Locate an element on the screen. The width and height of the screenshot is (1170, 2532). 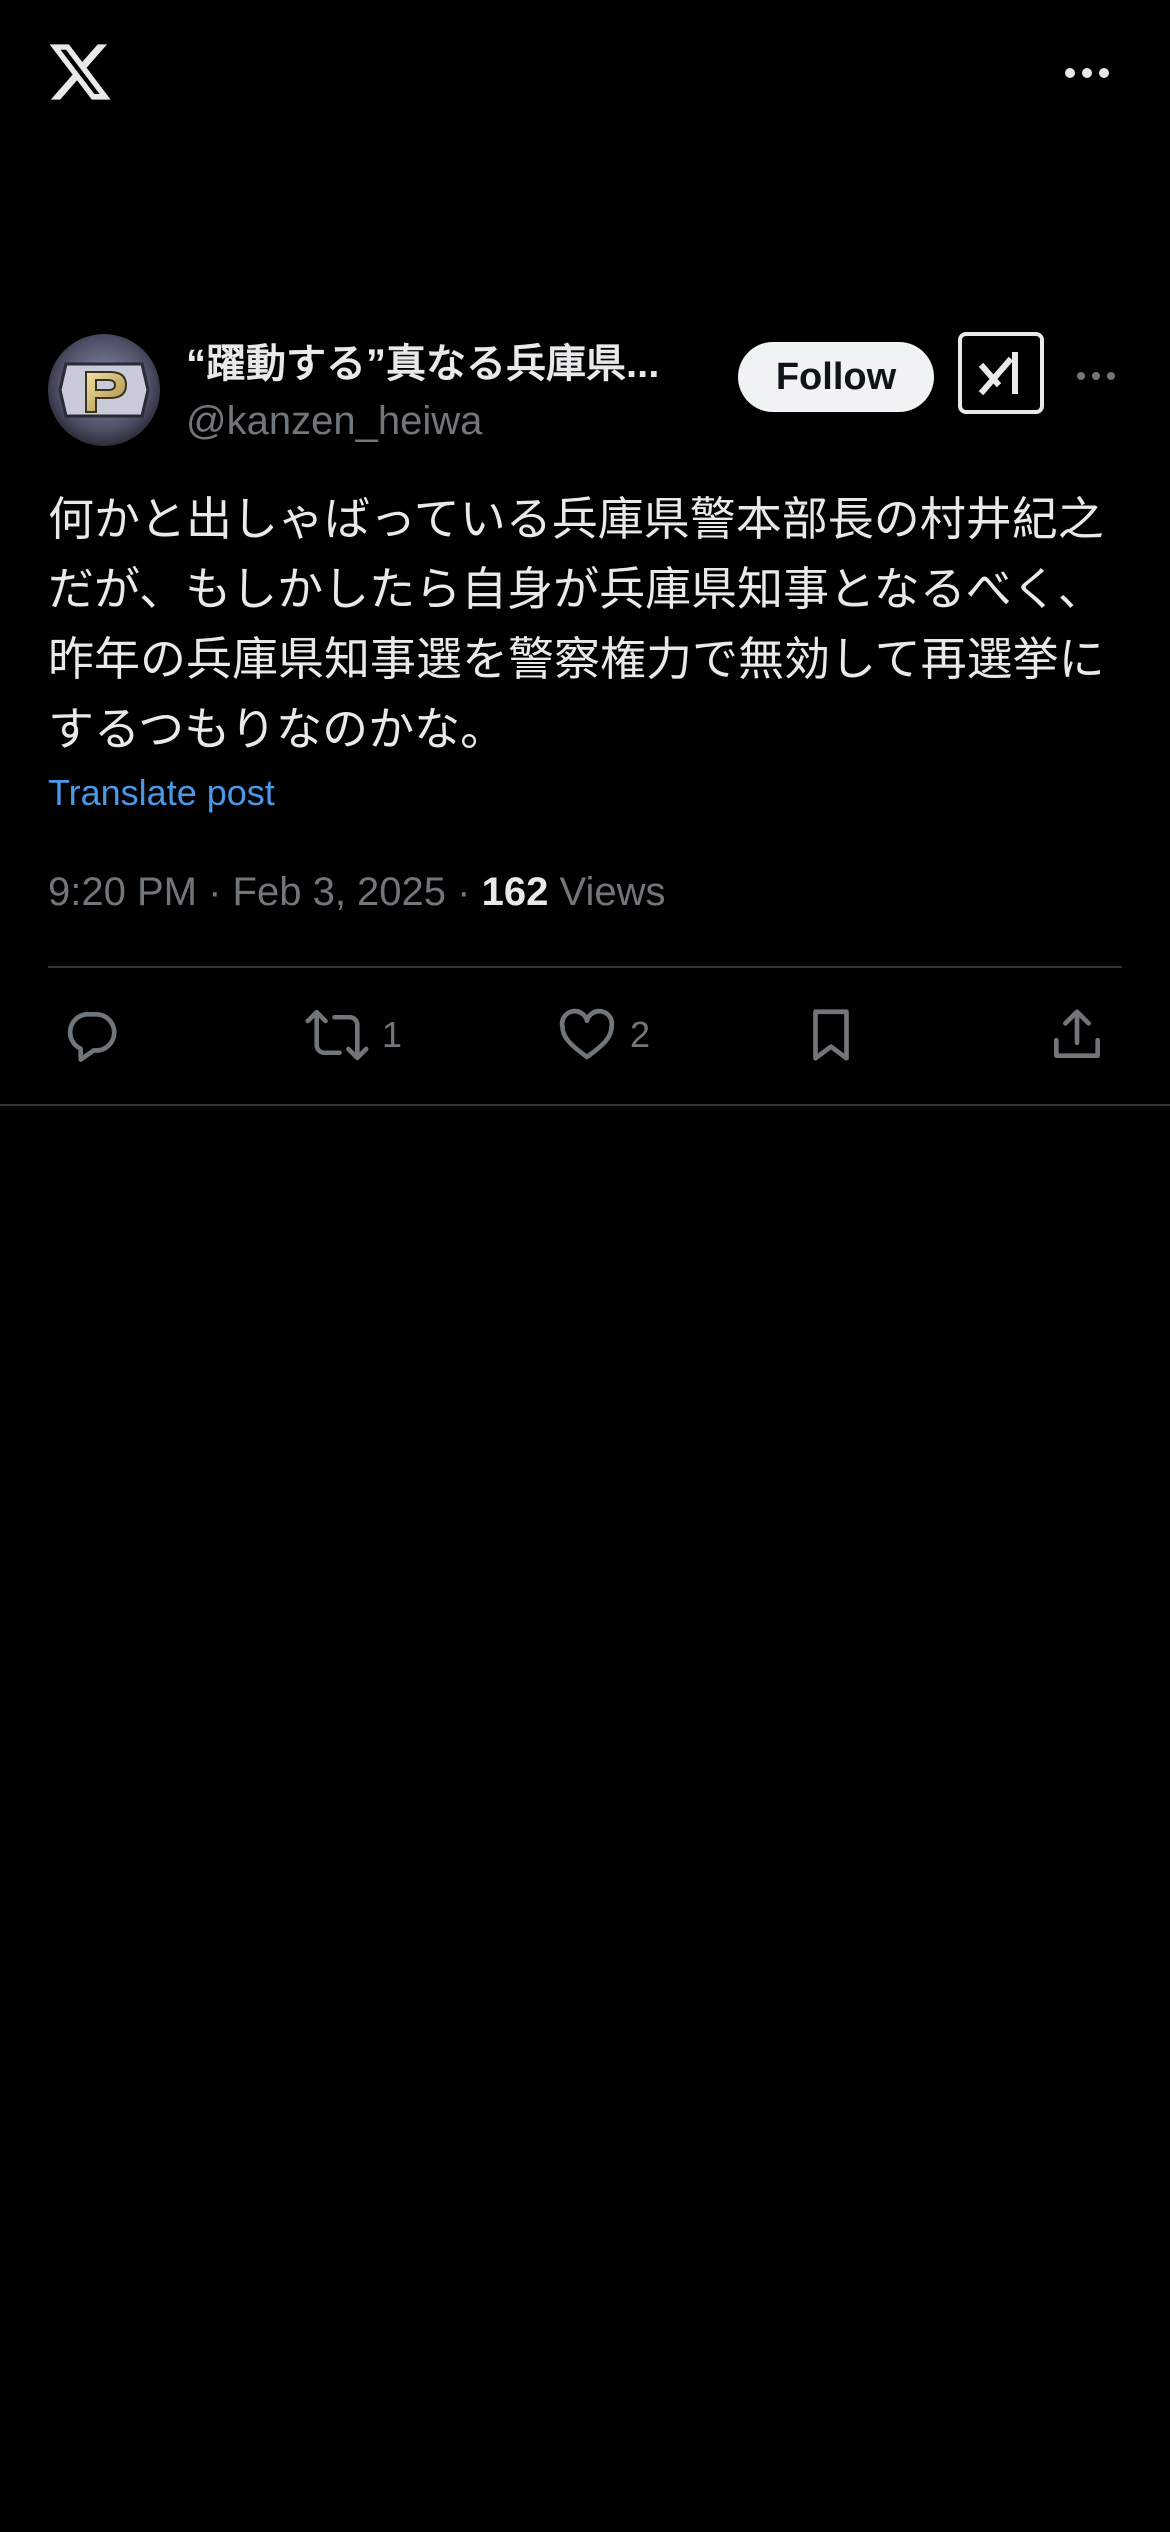
heart-icon is located at coordinates (587, 1035).